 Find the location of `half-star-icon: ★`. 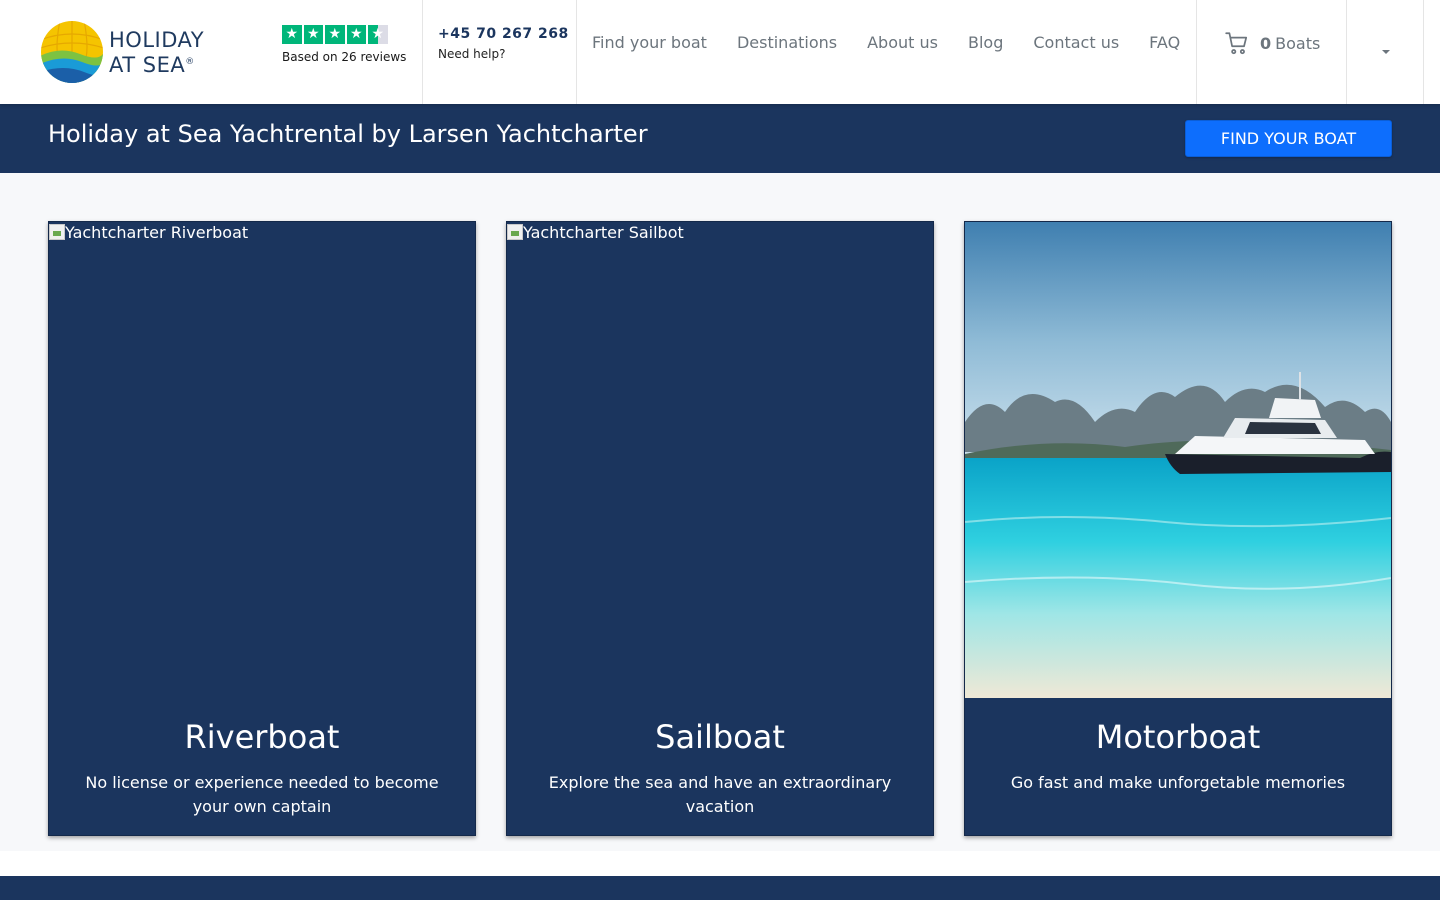

half-star-icon: ★ is located at coordinates (378, 34).